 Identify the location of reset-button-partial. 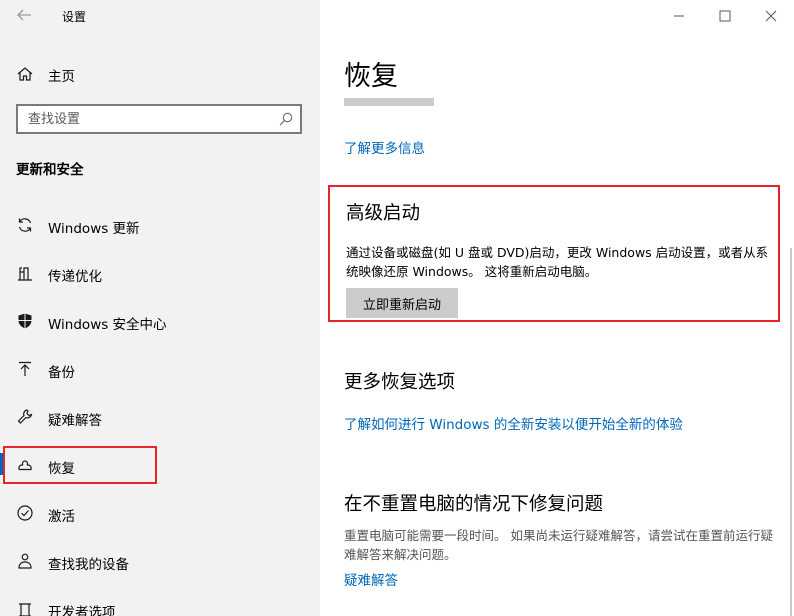
(389, 102).